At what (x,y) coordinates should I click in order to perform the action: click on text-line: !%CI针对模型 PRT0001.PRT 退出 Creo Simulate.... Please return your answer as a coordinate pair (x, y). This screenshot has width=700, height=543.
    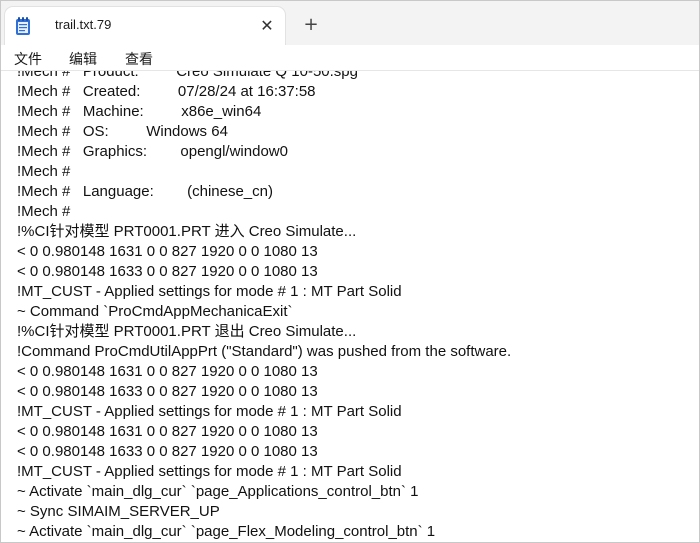
    Looking at the image, I should click on (187, 331).